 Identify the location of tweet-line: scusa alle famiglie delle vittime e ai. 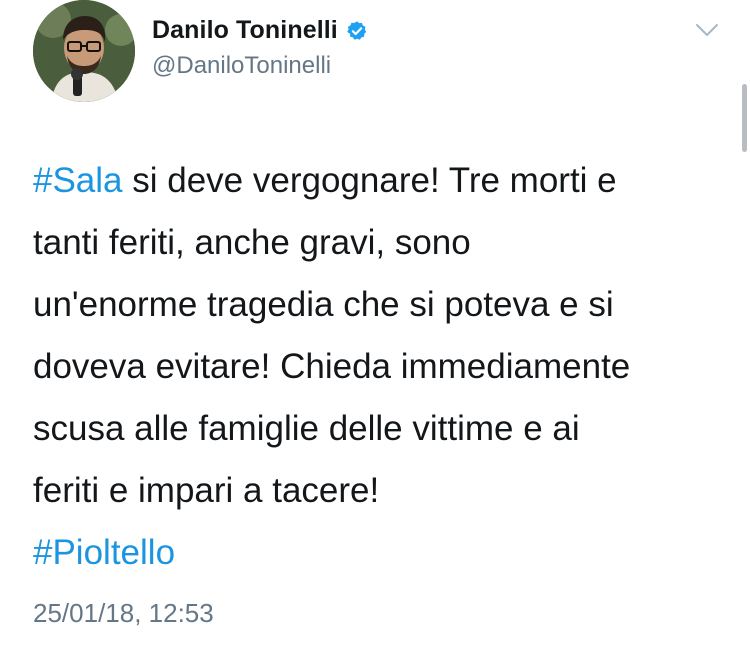
(306, 428).